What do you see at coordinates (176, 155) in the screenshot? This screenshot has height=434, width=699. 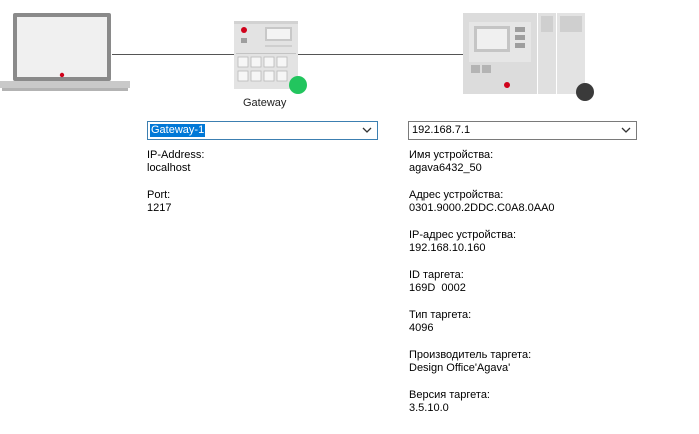 I see `gateway-ip-label: IP-Address:` at bounding box center [176, 155].